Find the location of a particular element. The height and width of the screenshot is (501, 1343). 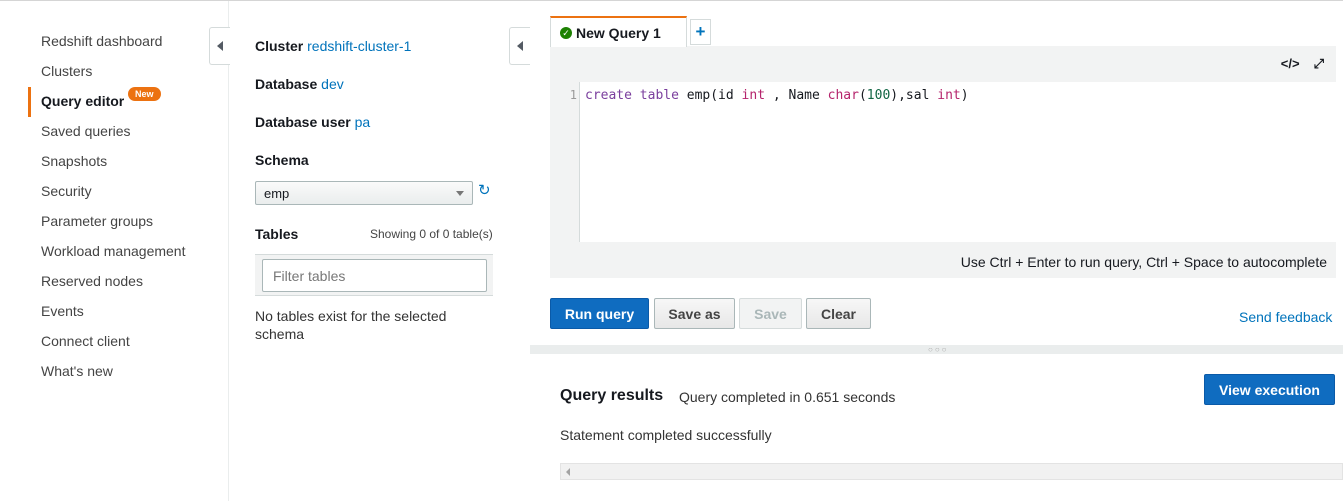

expand-icon: ⤢ is located at coordinates (1319, 64).